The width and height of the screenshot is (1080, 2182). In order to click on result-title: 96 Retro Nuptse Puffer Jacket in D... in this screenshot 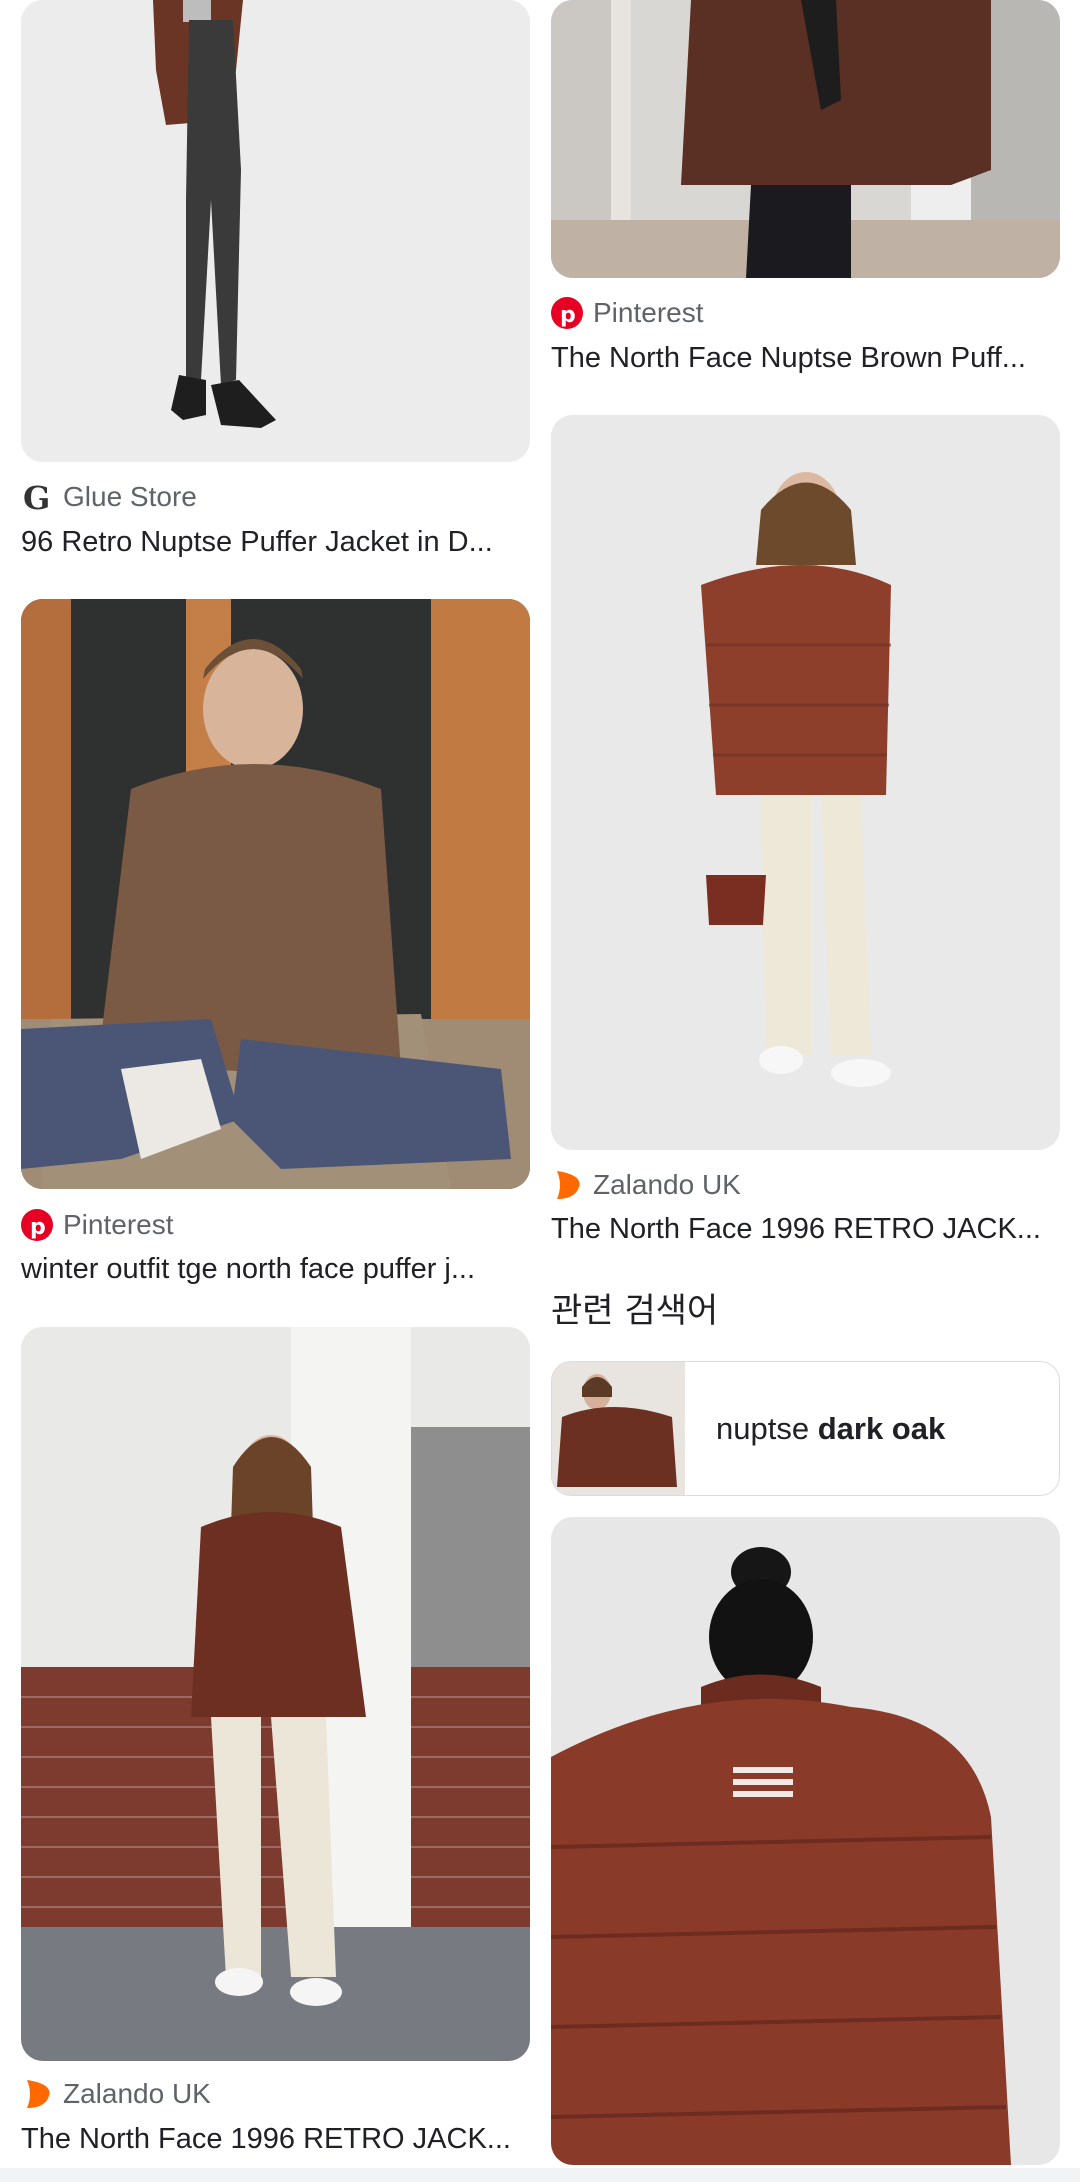, I will do `click(275, 542)`.